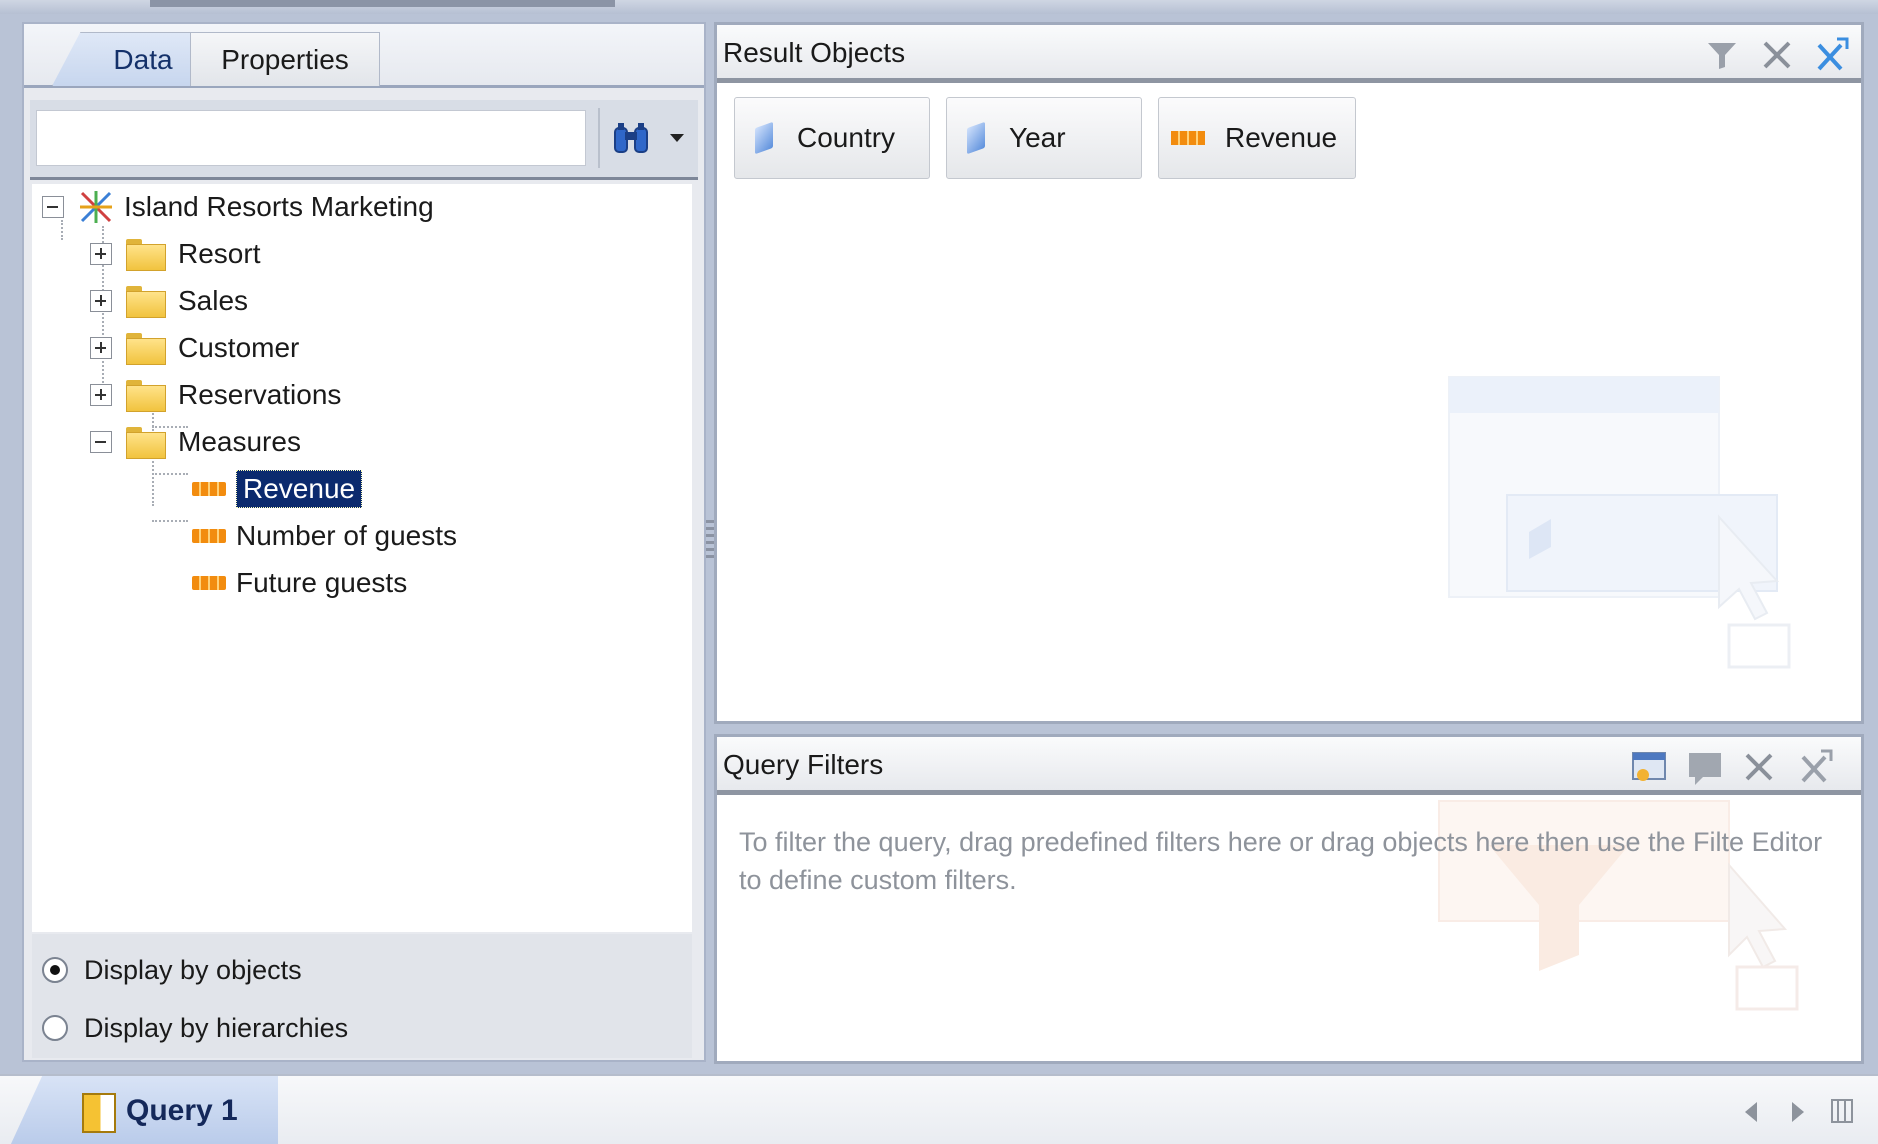 This screenshot has height=1144, width=1878. What do you see at coordinates (1649, 767) in the screenshot?
I see `predefined-filter-icon` at bounding box center [1649, 767].